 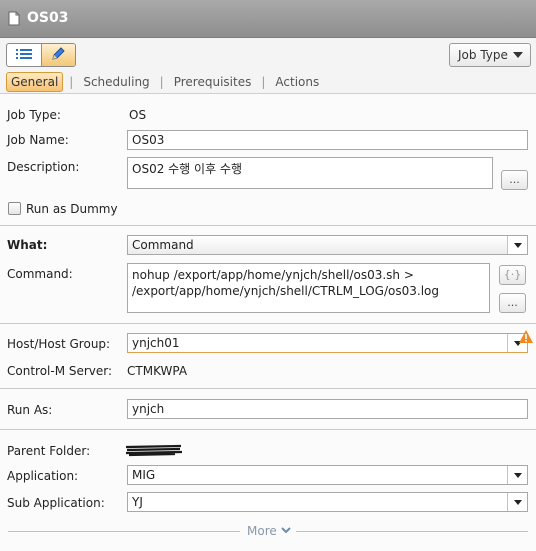 What do you see at coordinates (124, 531) in the screenshot?
I see `more-divider-left` at bounding box center [124, 531].